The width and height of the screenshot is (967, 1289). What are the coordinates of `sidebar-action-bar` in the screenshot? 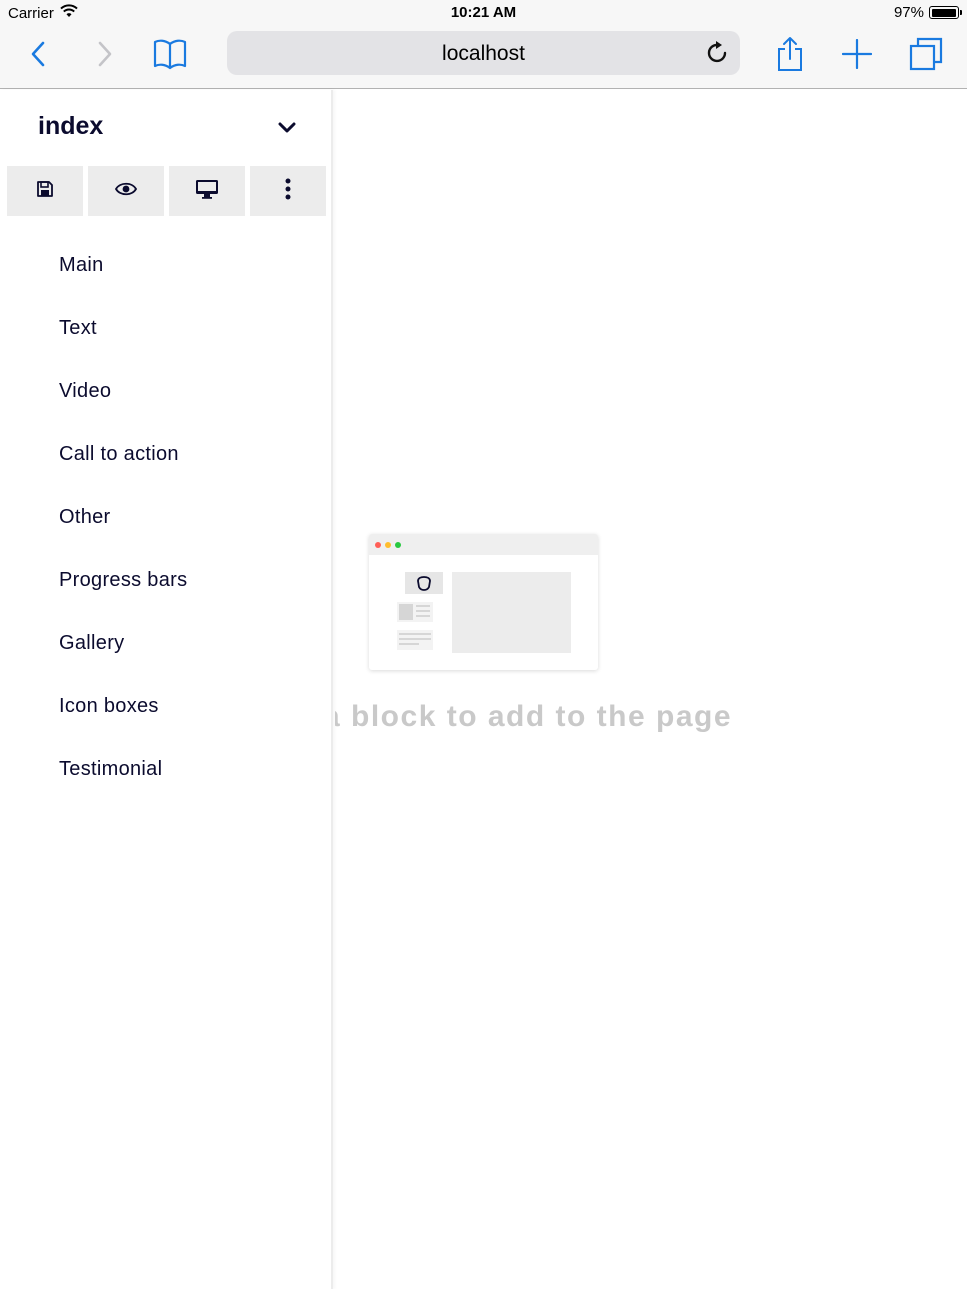 It's located at (166, 191).